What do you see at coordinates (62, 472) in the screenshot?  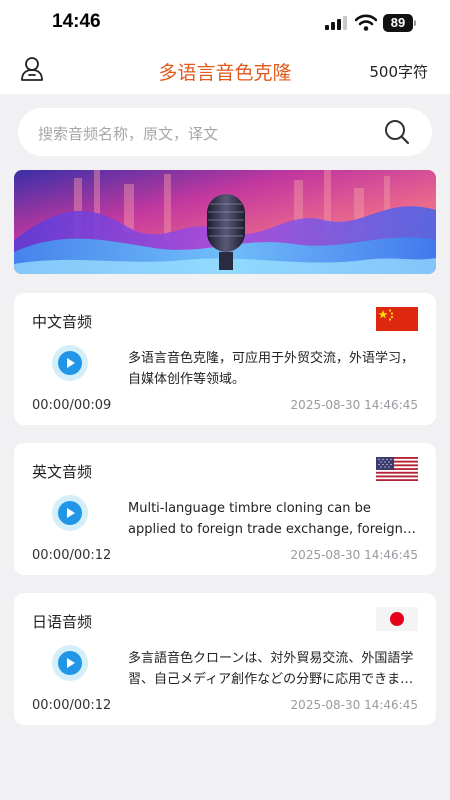 I see `card-title: 英文音频` at bounding box center [62, 472].